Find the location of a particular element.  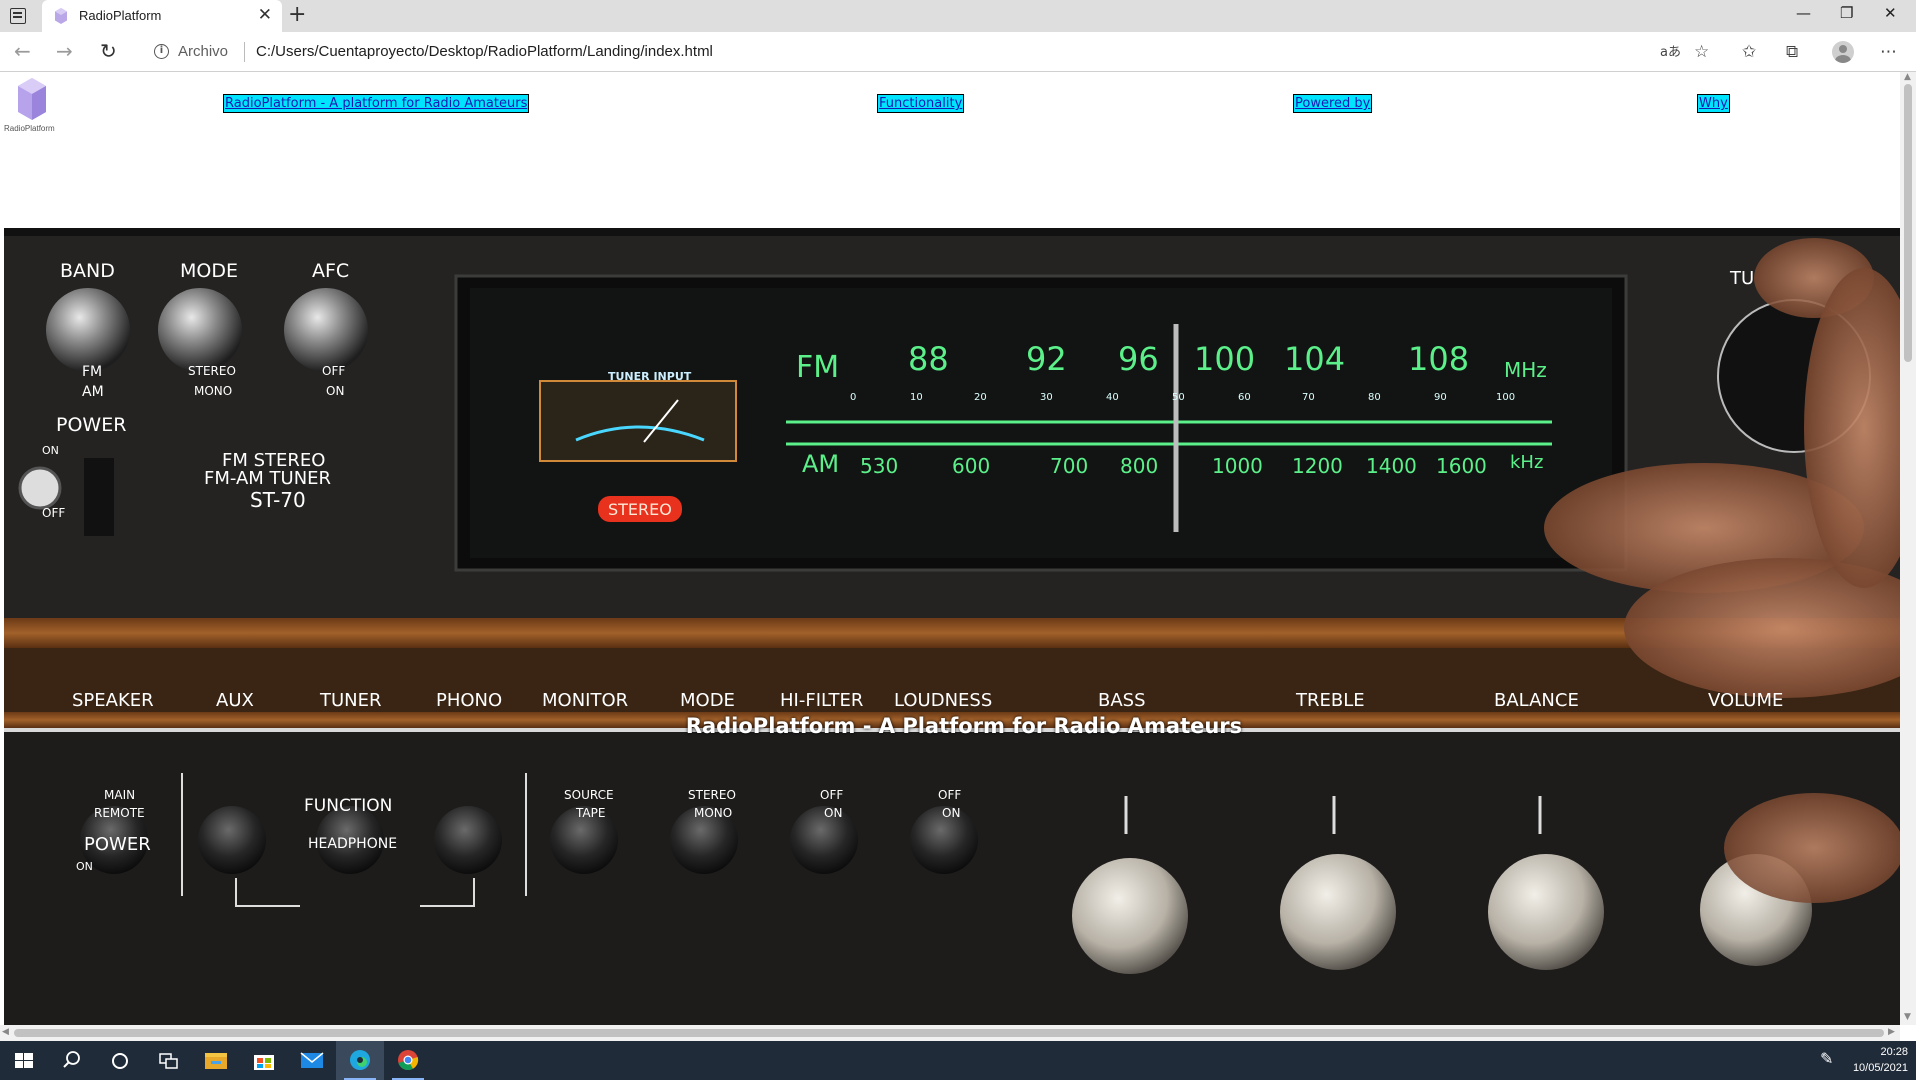

horizontal-scrollbar-thumb is located at coordinates (949, 1033).